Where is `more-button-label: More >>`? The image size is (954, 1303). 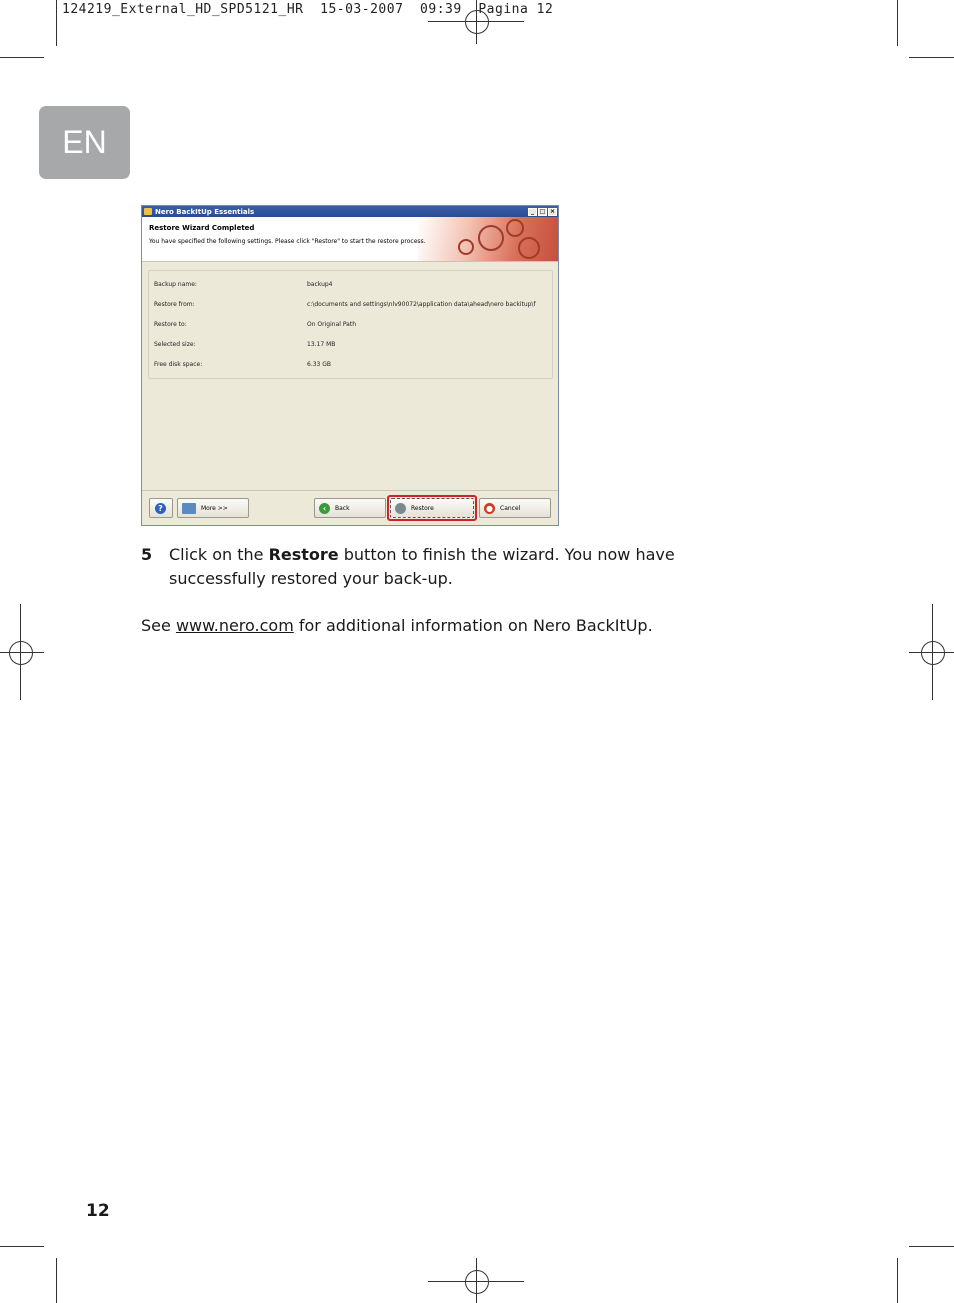
more-button-label: More >> is located at coordinates (214, 508).